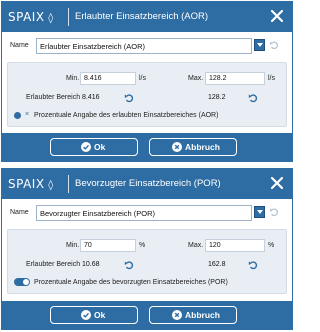  Describe the element at coordinates (142, 245) in the screenshot. I see `min-unit: %` at that location.